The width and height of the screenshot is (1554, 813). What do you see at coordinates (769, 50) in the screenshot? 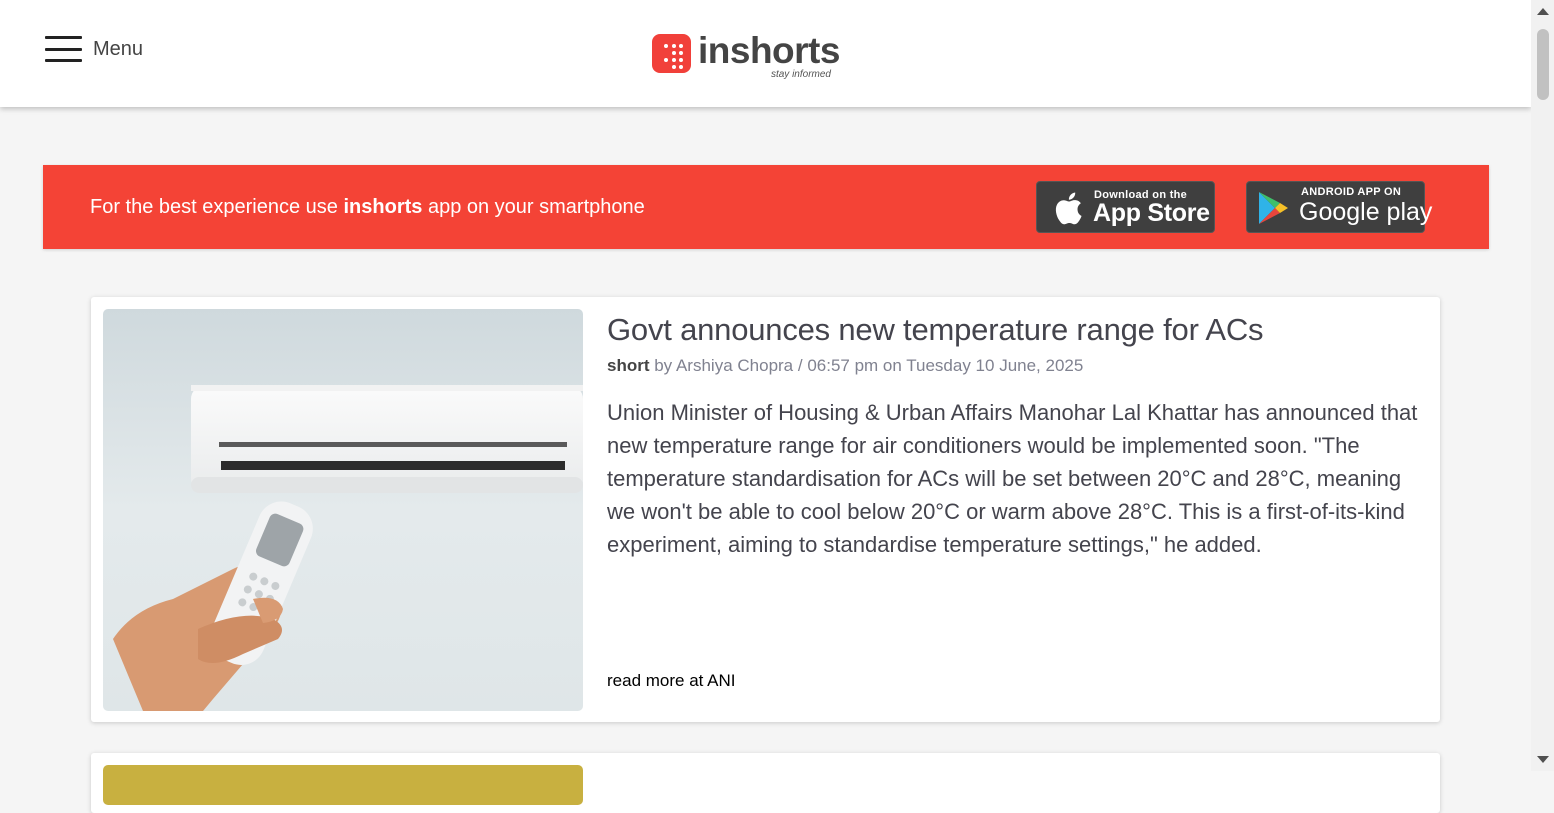
I see `logo-wordmark: inshorts` at bounding box center [769, 50].